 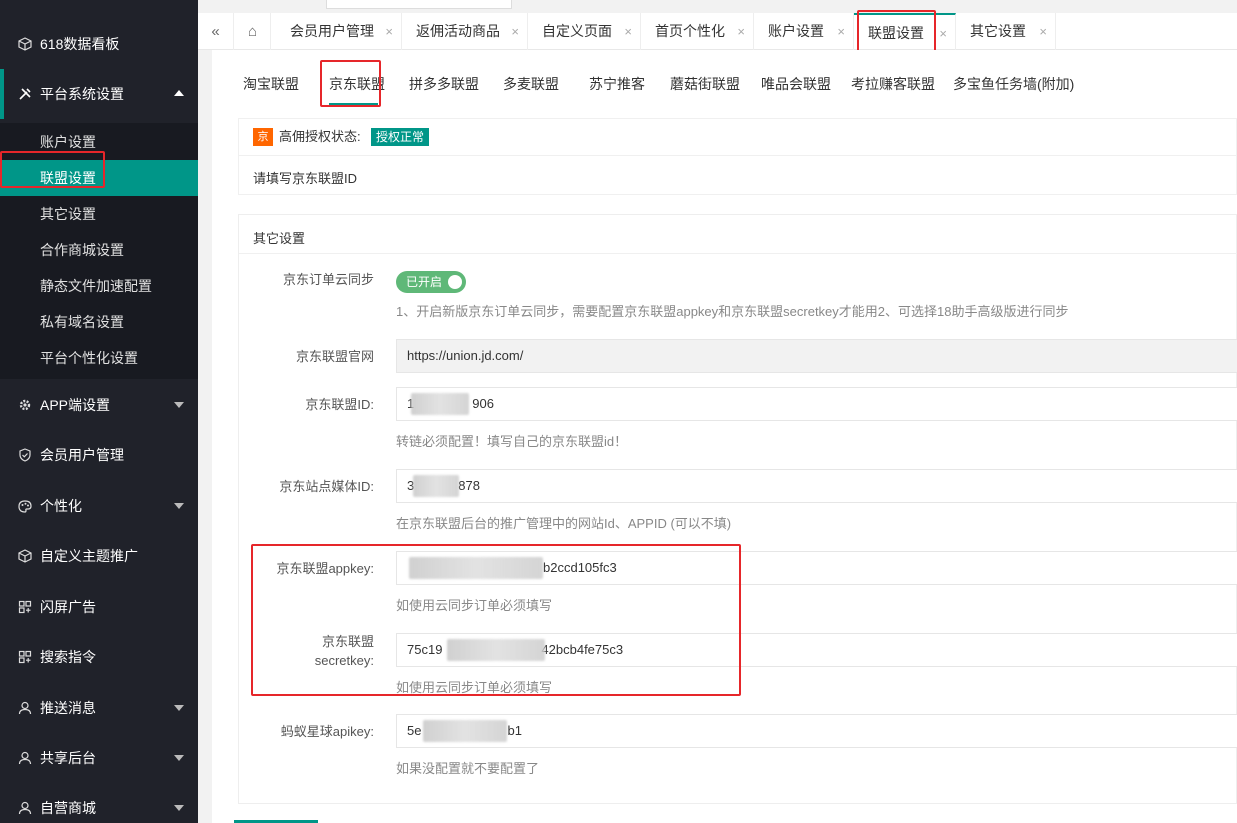 I want to click on secretkey-label-line1: 京东联盟, so click(x=347, y=641).